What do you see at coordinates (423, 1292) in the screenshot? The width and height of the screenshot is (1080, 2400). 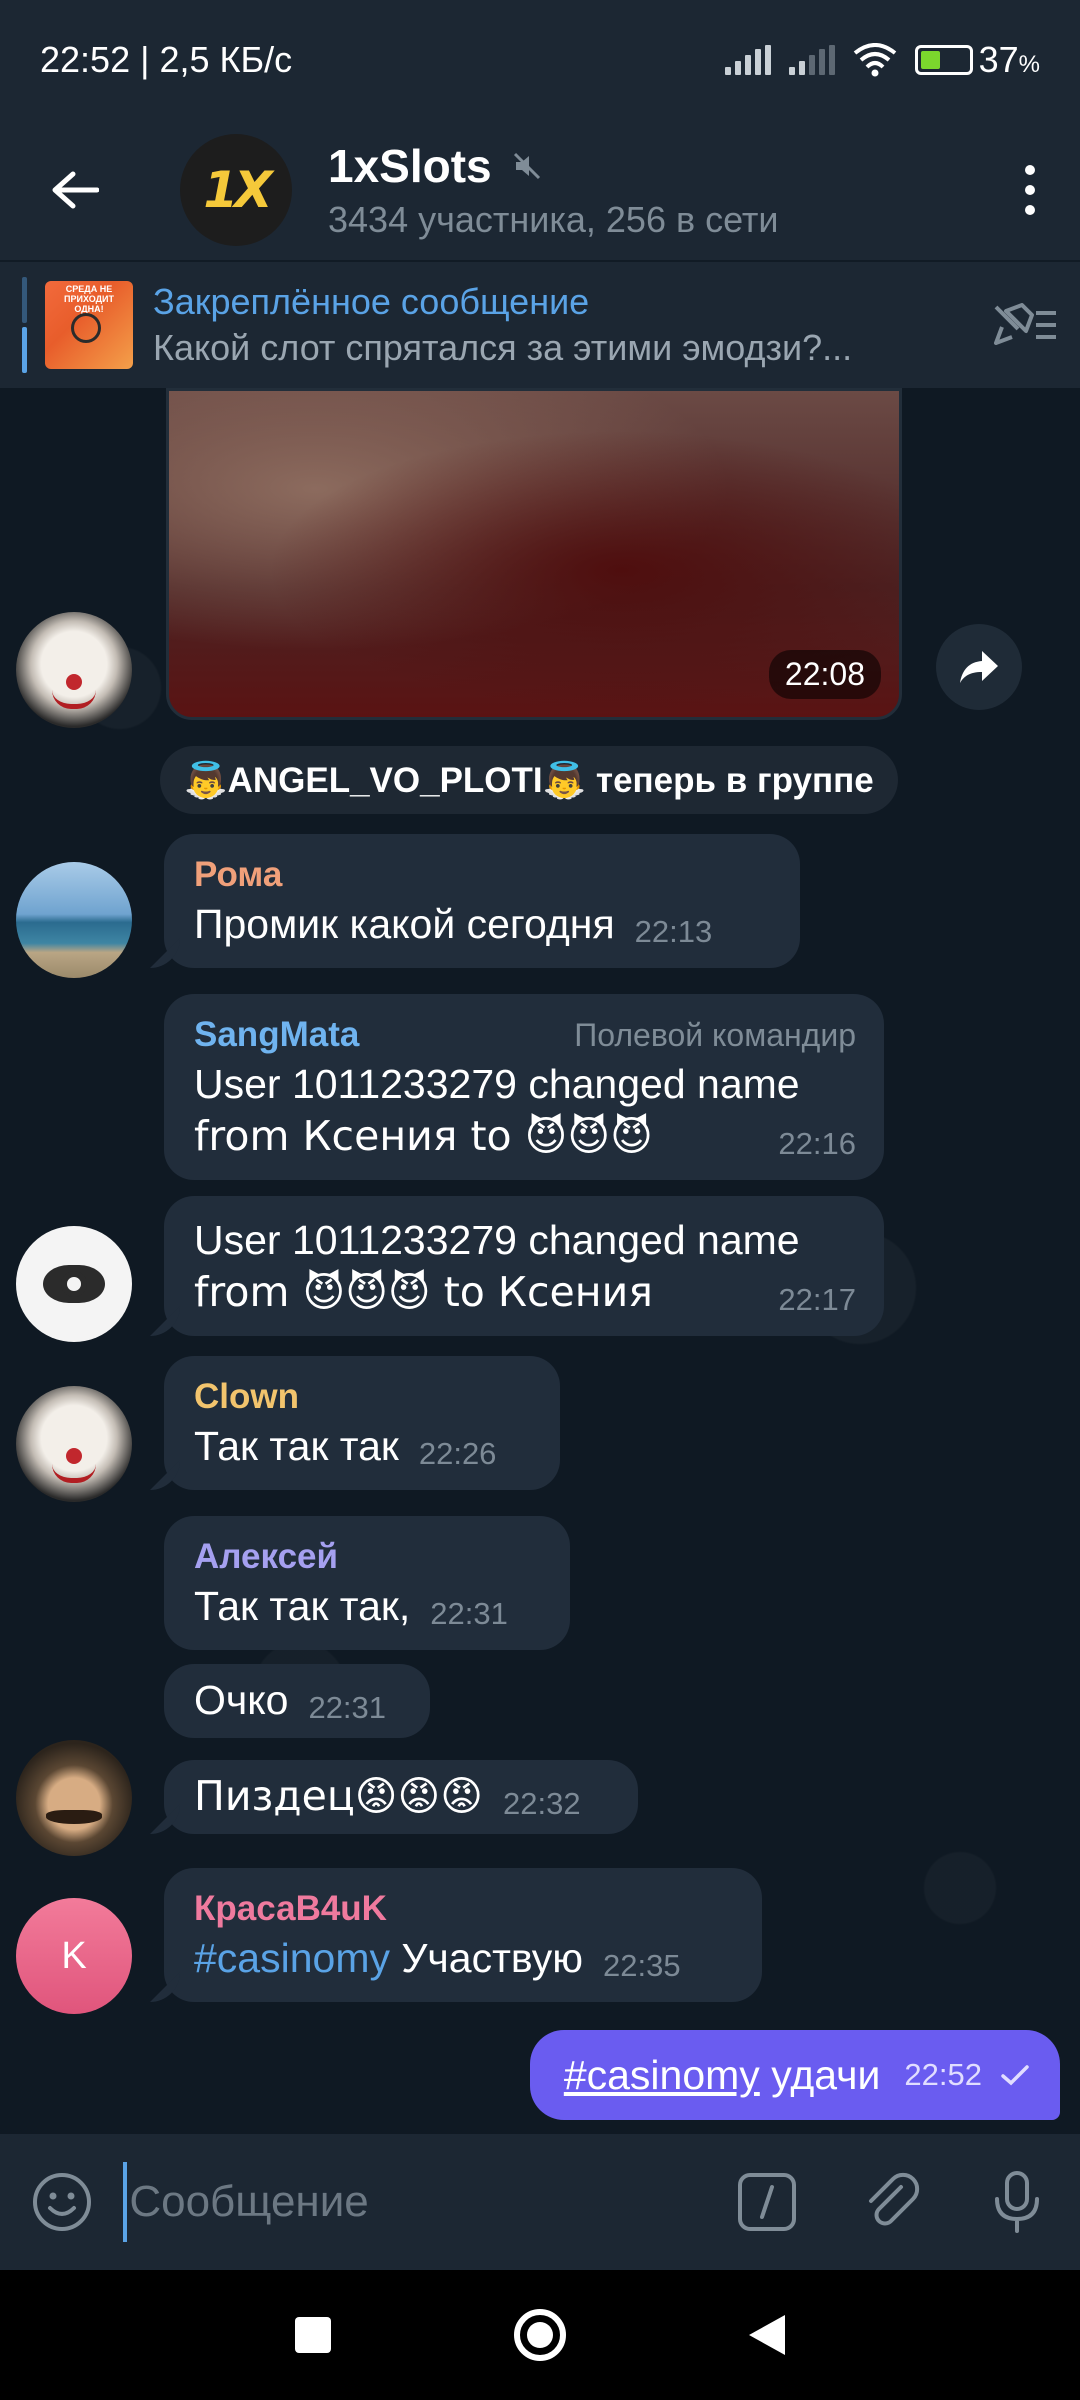 I see `message-text: from 😈😈😈 to Ксения` at bounding box center [423, 1292].